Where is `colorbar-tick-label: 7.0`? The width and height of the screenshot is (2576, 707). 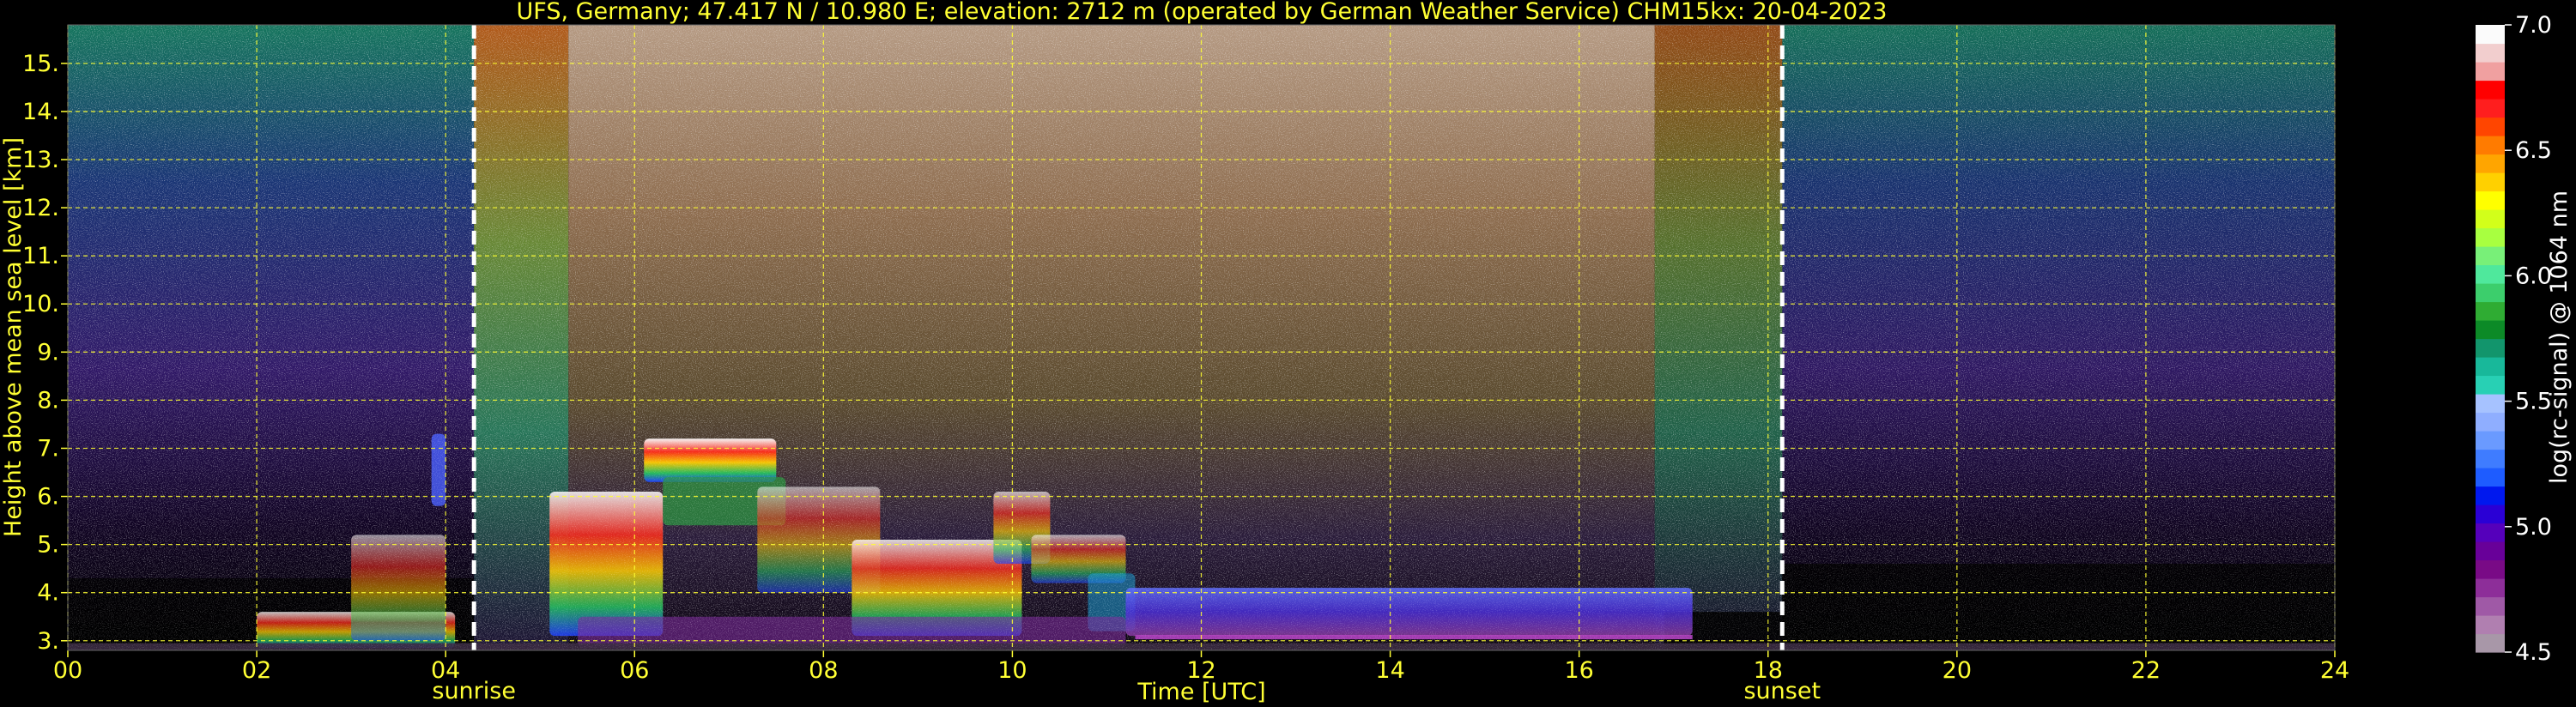
colorbar-tick-label: 7.0 is located at coordinates (2533, 26).